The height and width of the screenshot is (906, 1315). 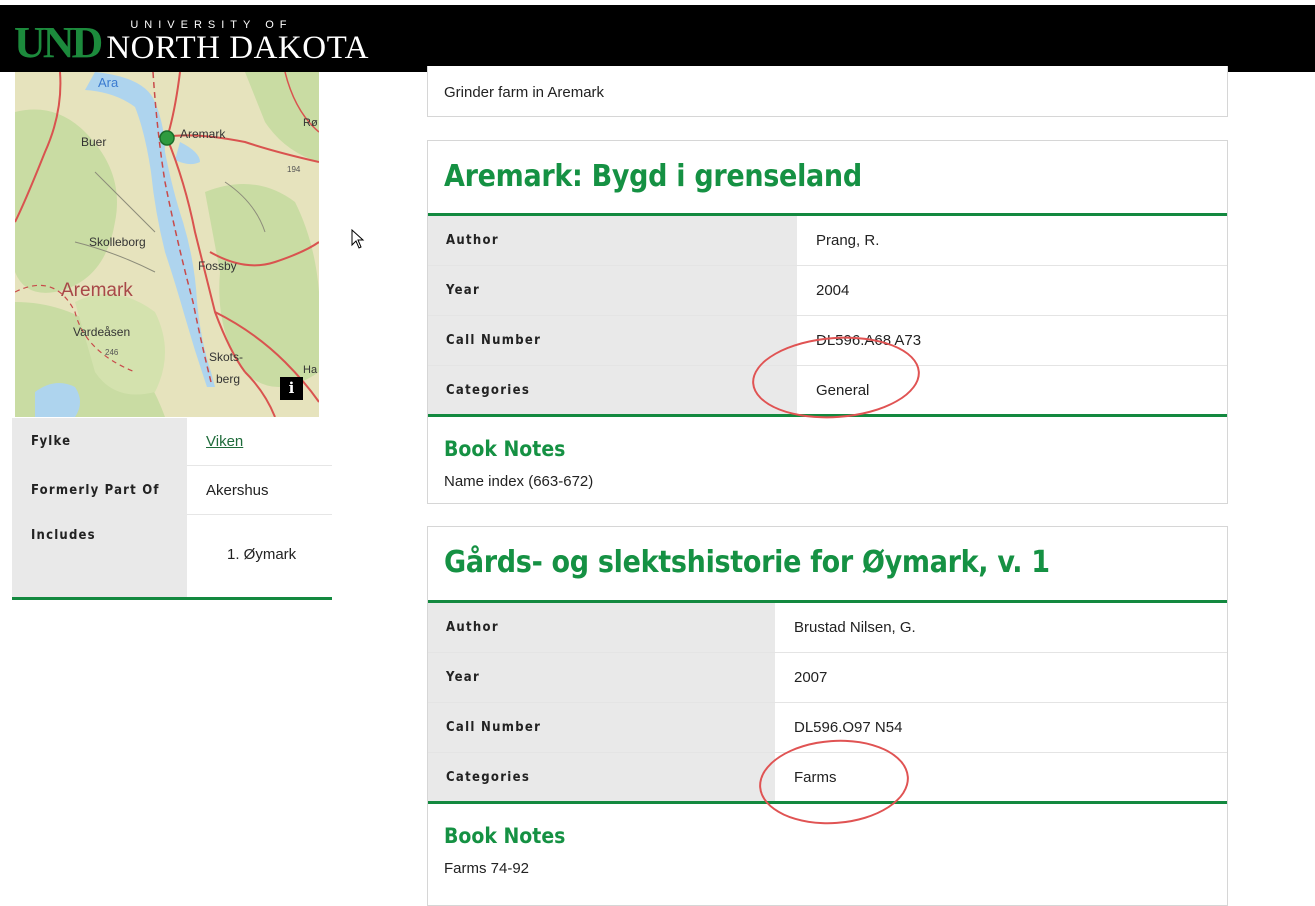 What do you see at coordinates (117, 242) in the screenshot?
I see `map-label-skolleborg: Skolleborg` at bounding box center [117, 242].